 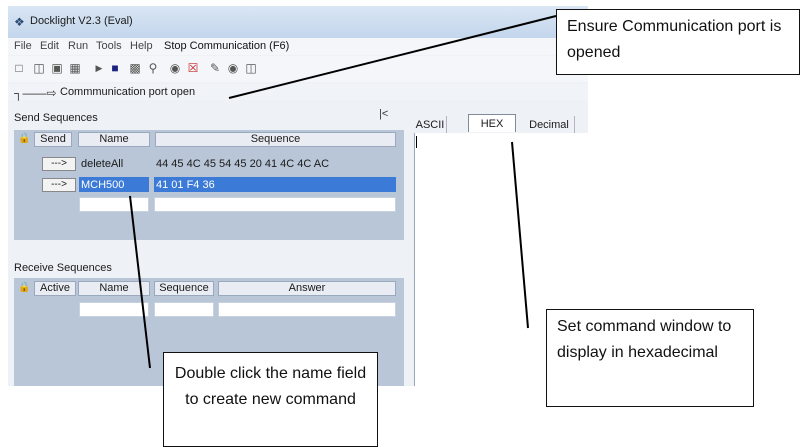 I want to click on pointer-line-top, so click(x=392, y=57).